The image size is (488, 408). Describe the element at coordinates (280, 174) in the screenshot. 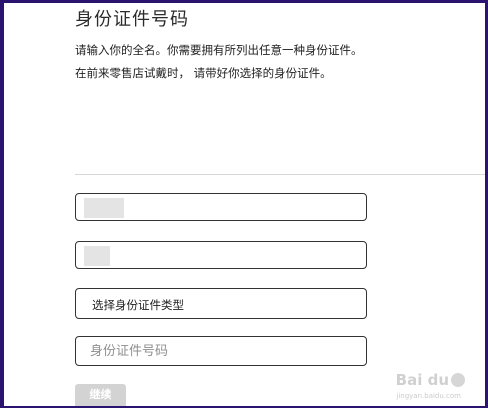

I see `divider` at that location.